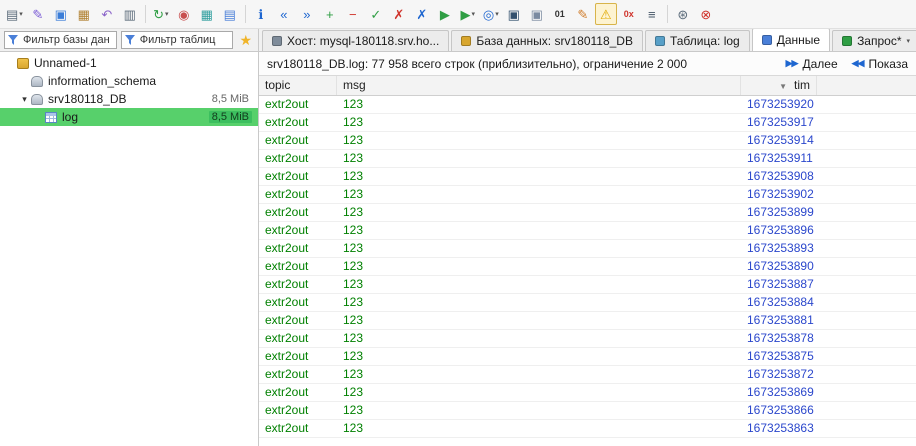 The width and height of the screenshot is (916, 446). Describe the element at coordinates (779, 248) in the screenshot. I see `cell-tim: 1673253893` at that location.